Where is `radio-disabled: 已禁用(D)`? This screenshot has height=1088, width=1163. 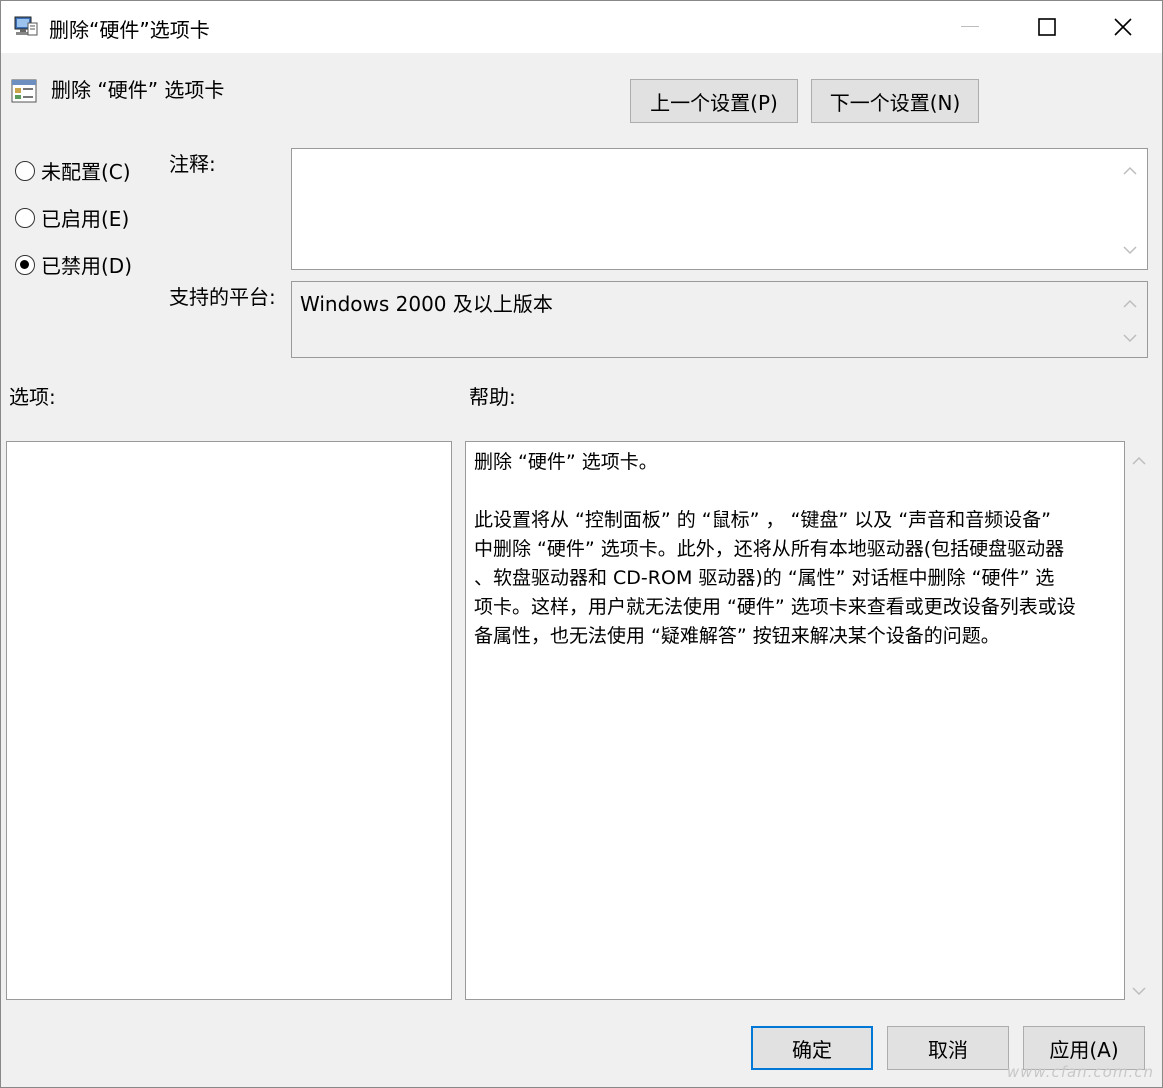 radio-disabled: 已禁用(D) is located at coordinates (73, 264).